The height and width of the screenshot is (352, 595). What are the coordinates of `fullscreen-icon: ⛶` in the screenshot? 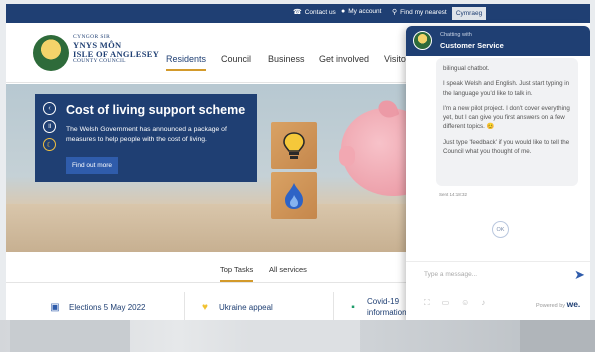 It's located at (427, 303).